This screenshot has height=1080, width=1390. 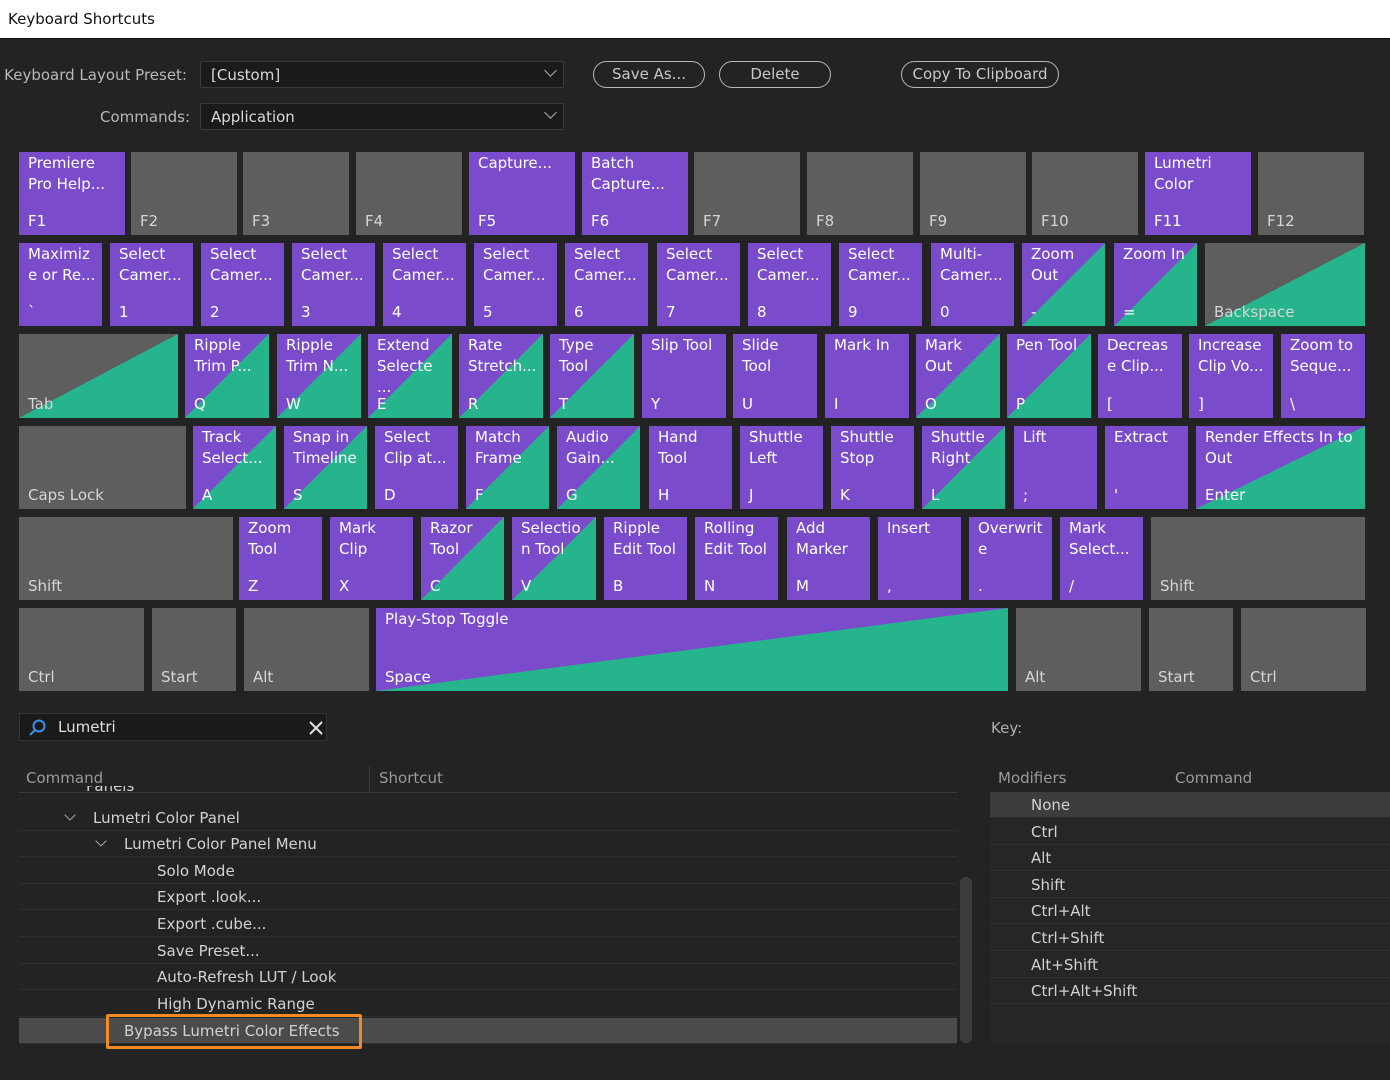 I want to click on key-n: Rolling Edit Tool N, so click(x=736, y=558).